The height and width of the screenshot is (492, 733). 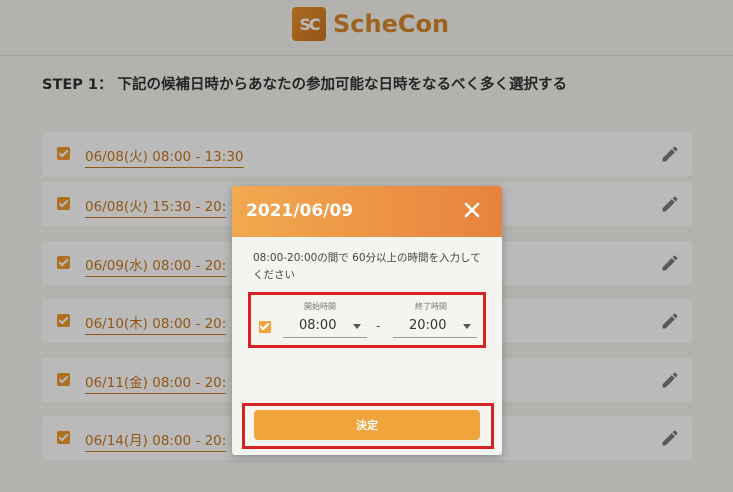 What do you see at coordinates (300, 211) in the screenshot?
I see `dialog-title: 2021/06/09` at bounding box center [300, 211].